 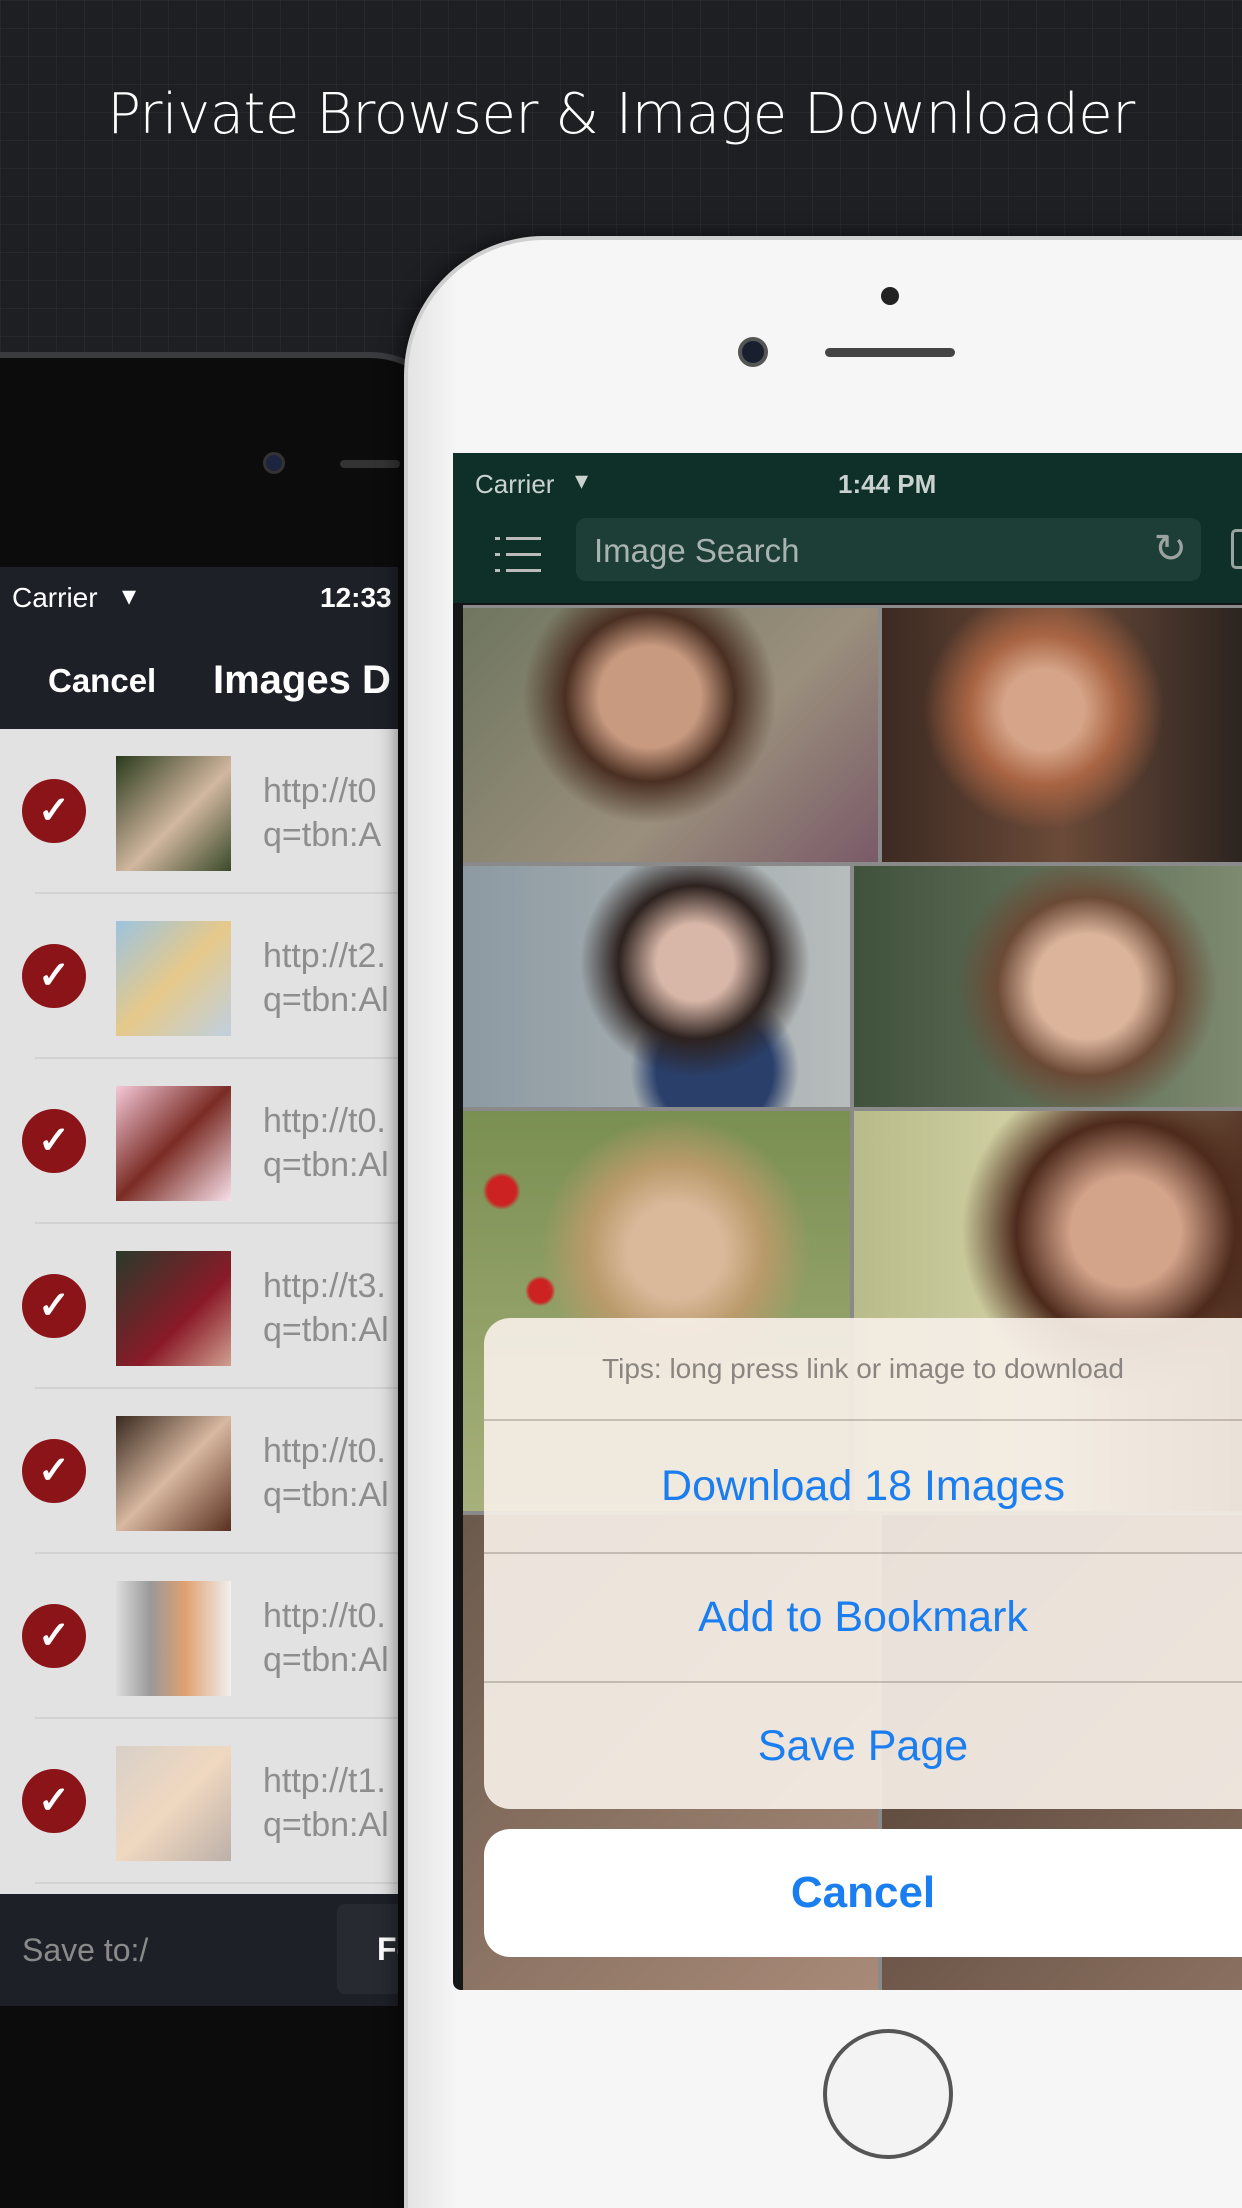 I want to click on image-url: http://t3. q=tbn:Al, so click(x=326, y=1308).